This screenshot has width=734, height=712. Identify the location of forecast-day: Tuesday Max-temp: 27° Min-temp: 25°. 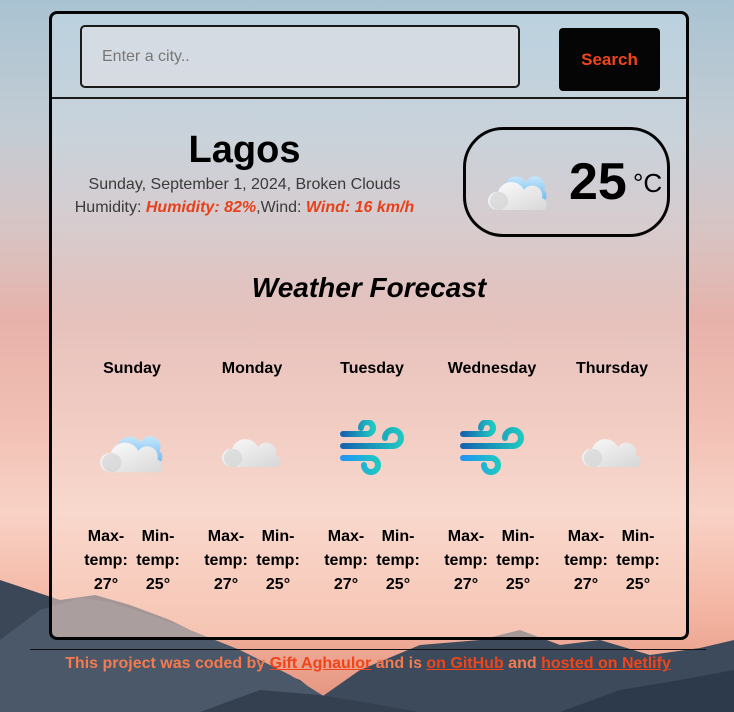
(372, 478).